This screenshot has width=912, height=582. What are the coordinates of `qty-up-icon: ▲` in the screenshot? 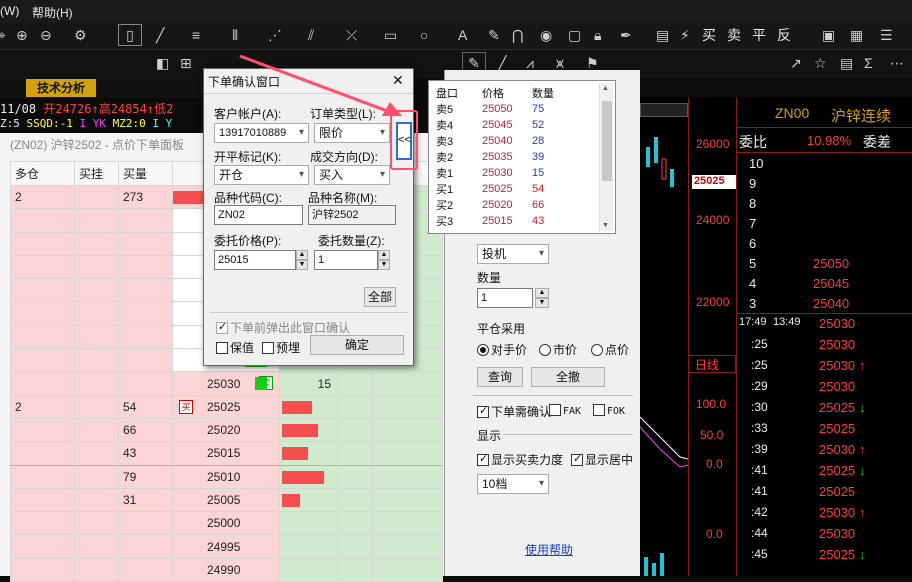 It's located at (384, 255).